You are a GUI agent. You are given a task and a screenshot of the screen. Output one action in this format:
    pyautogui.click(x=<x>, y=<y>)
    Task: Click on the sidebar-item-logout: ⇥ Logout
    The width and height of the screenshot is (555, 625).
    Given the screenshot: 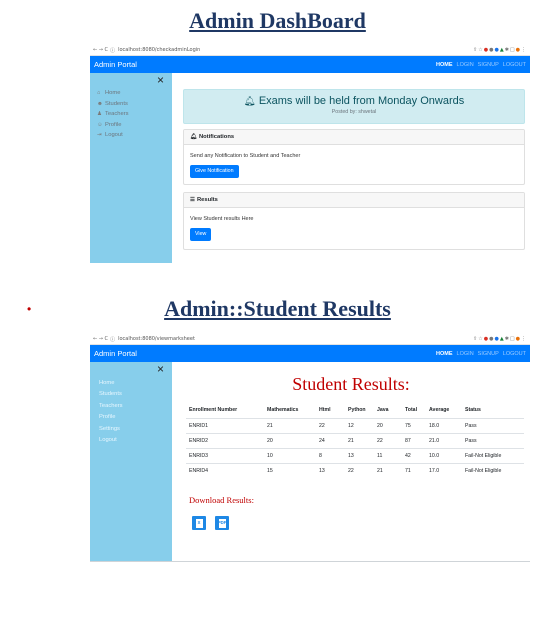 What is the action you would take?
    pyautogui.click(x=113, y=135)
    